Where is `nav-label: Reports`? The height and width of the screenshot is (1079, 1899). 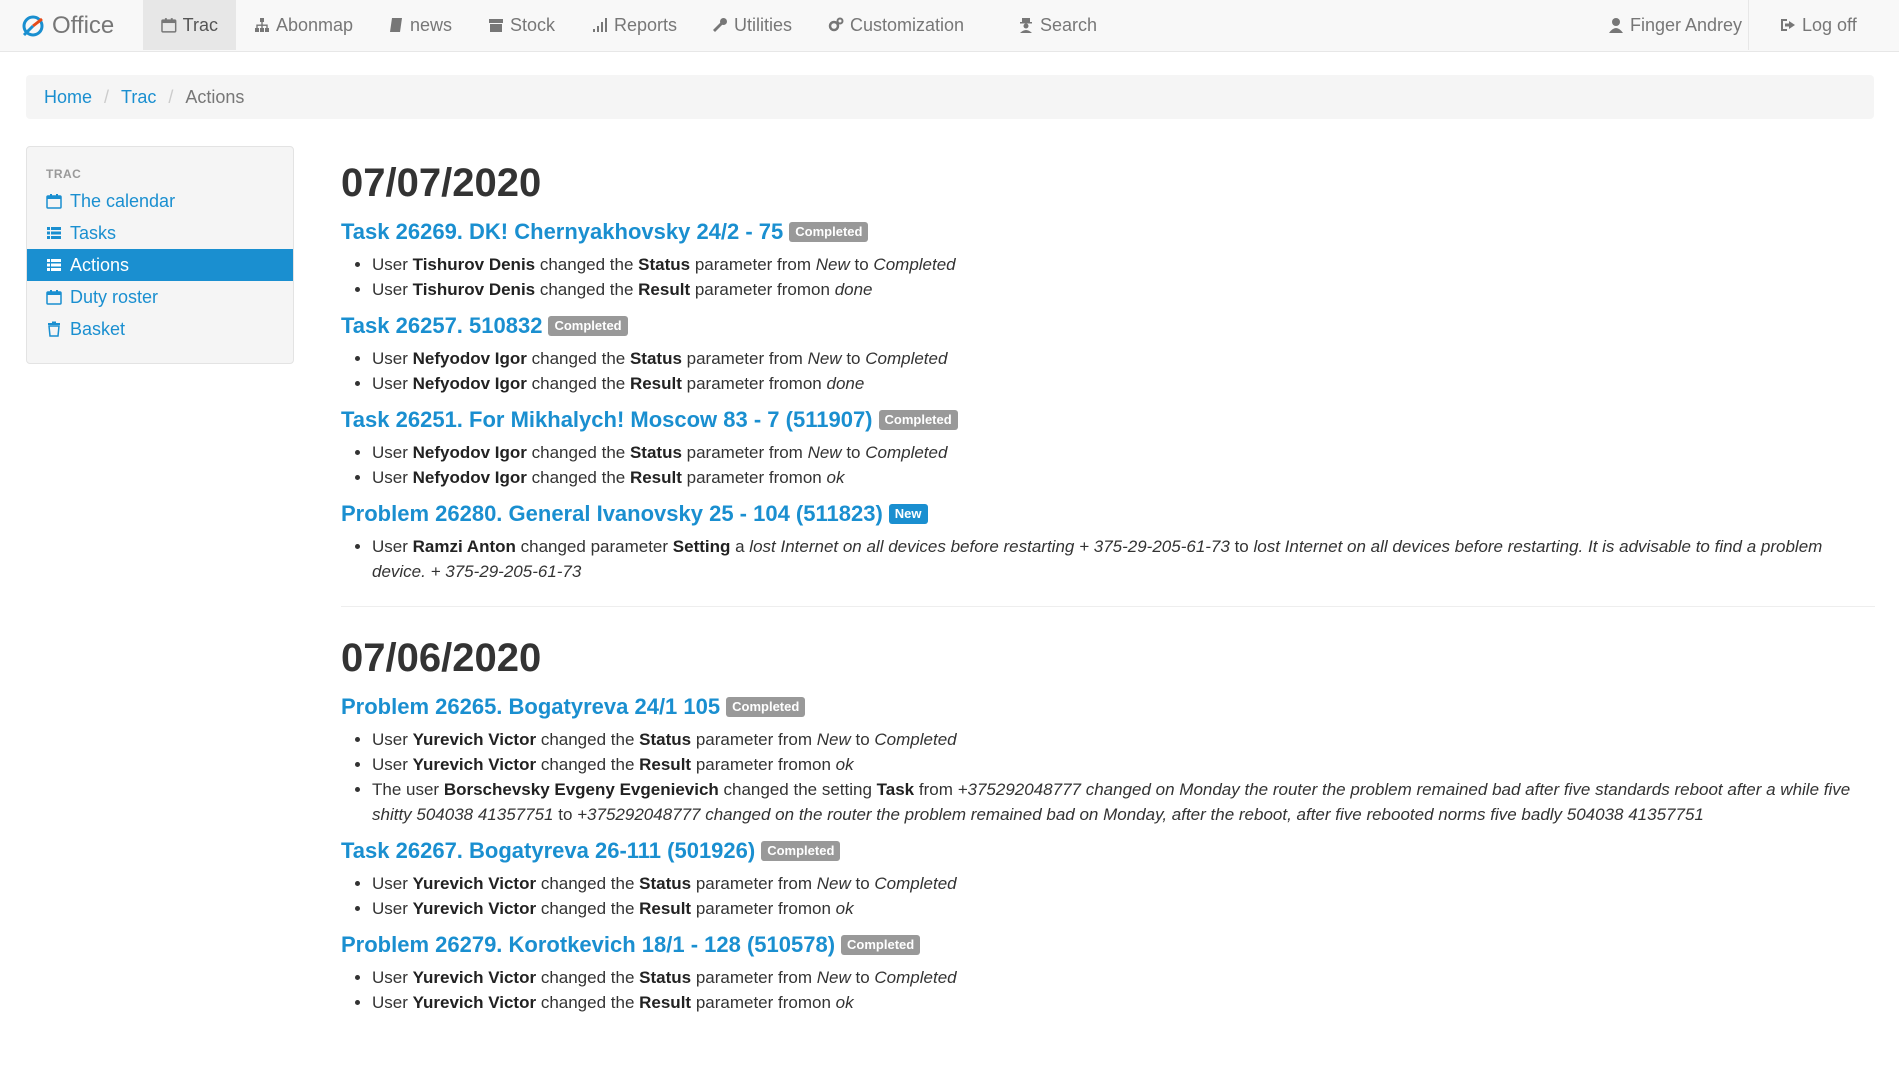
nav-label: Reports is located at coordinates (646, 24).